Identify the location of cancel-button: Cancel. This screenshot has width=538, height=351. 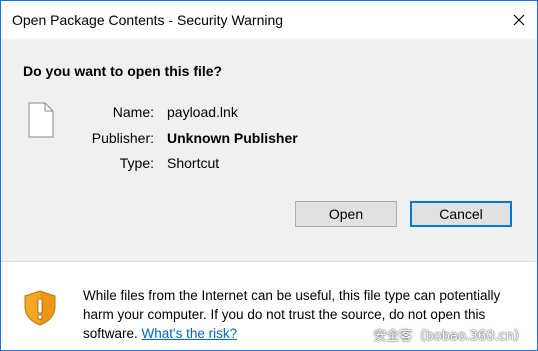
(461, 214).